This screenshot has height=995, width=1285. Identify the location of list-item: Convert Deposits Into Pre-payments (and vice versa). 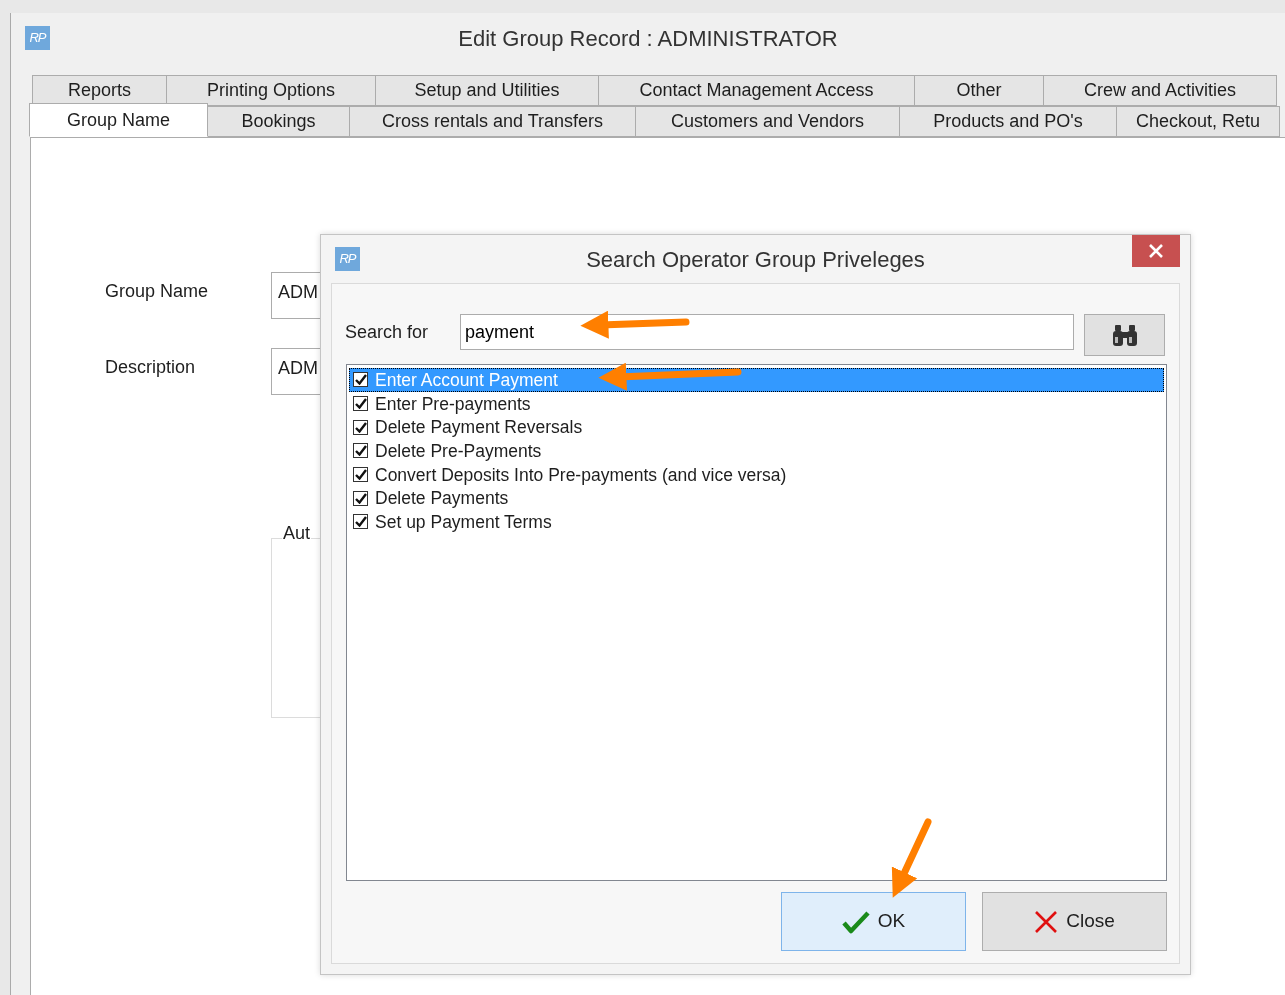
(756, 474).